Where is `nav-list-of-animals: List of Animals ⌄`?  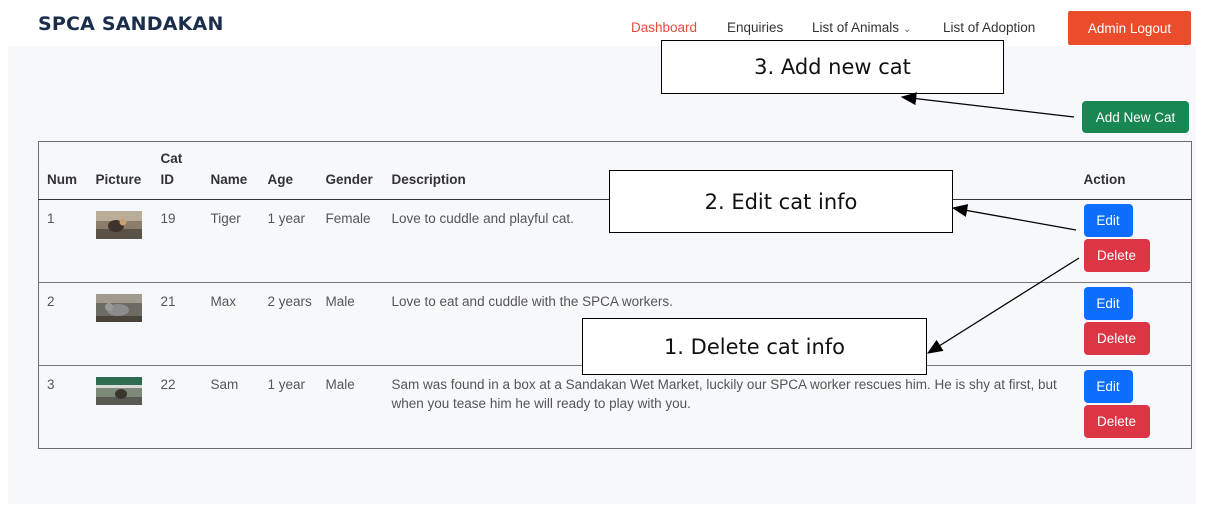
nav-list-of-animals: List of Animals ⌄ is located at coordinates (861, 27).